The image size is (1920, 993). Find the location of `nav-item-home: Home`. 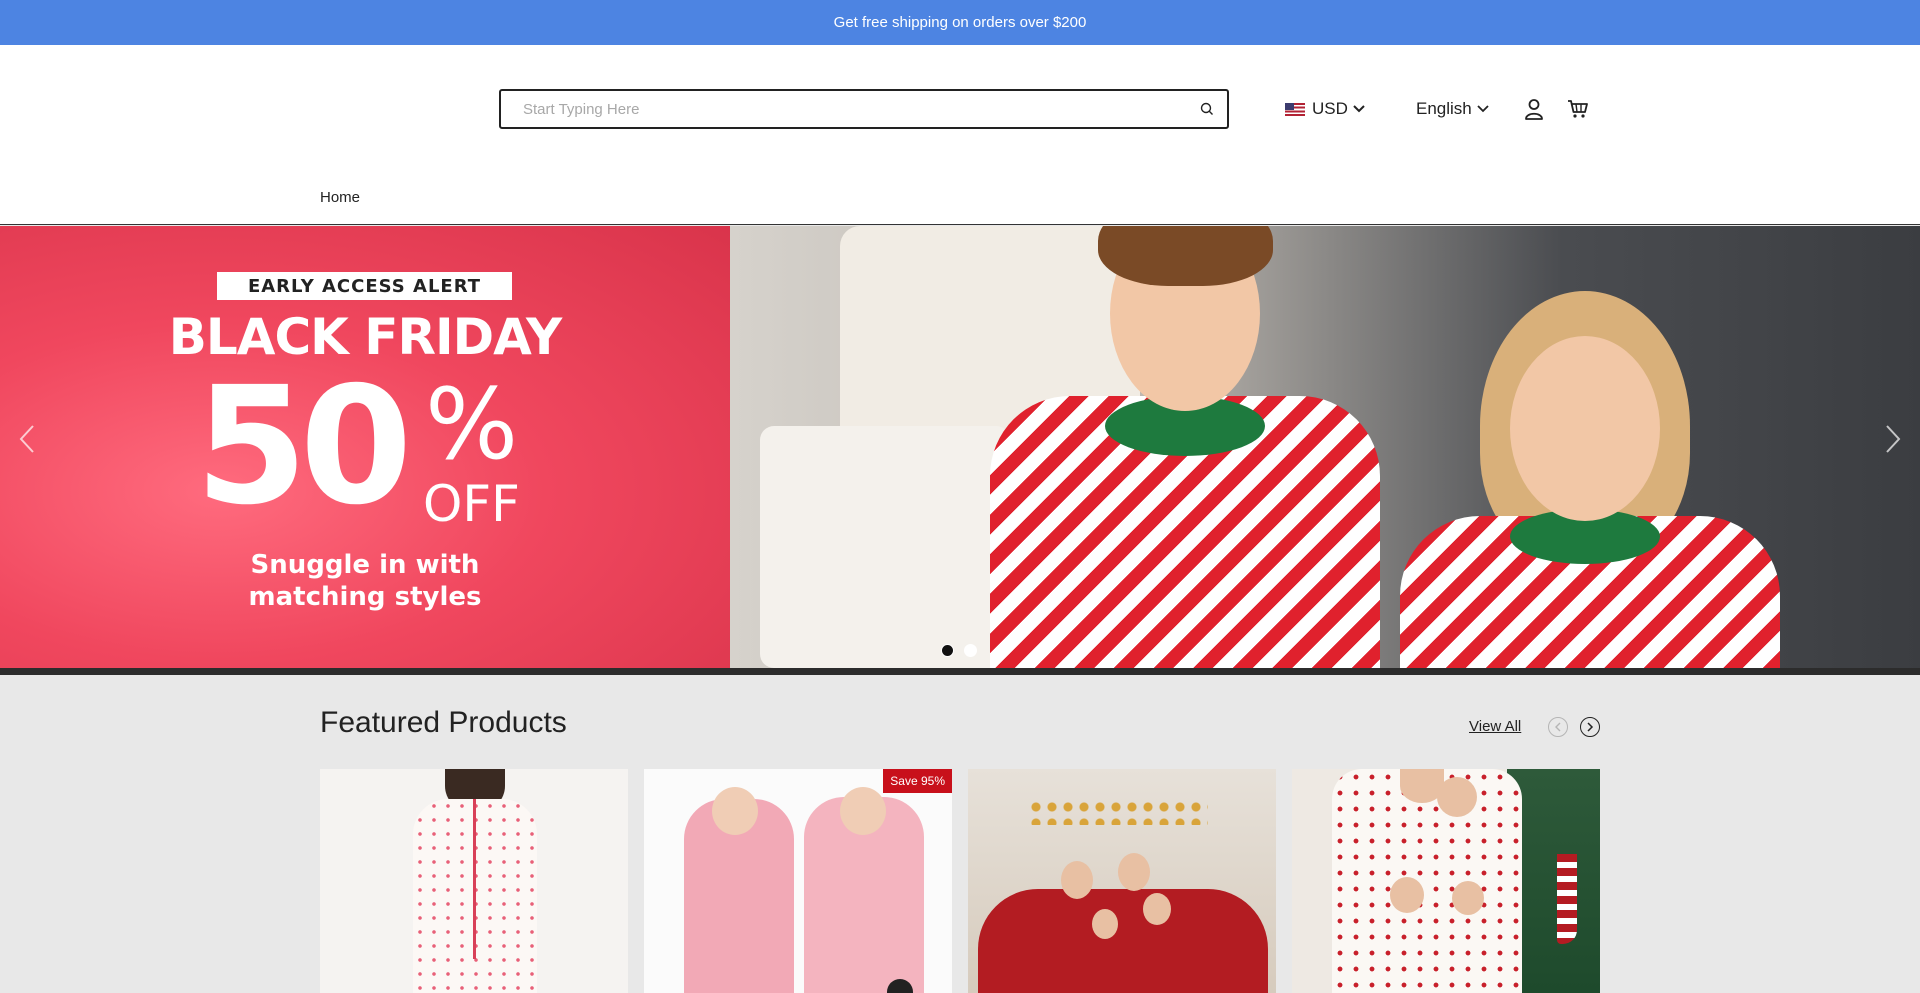

nav-item-home: Home is located at coordinates (340, 197).